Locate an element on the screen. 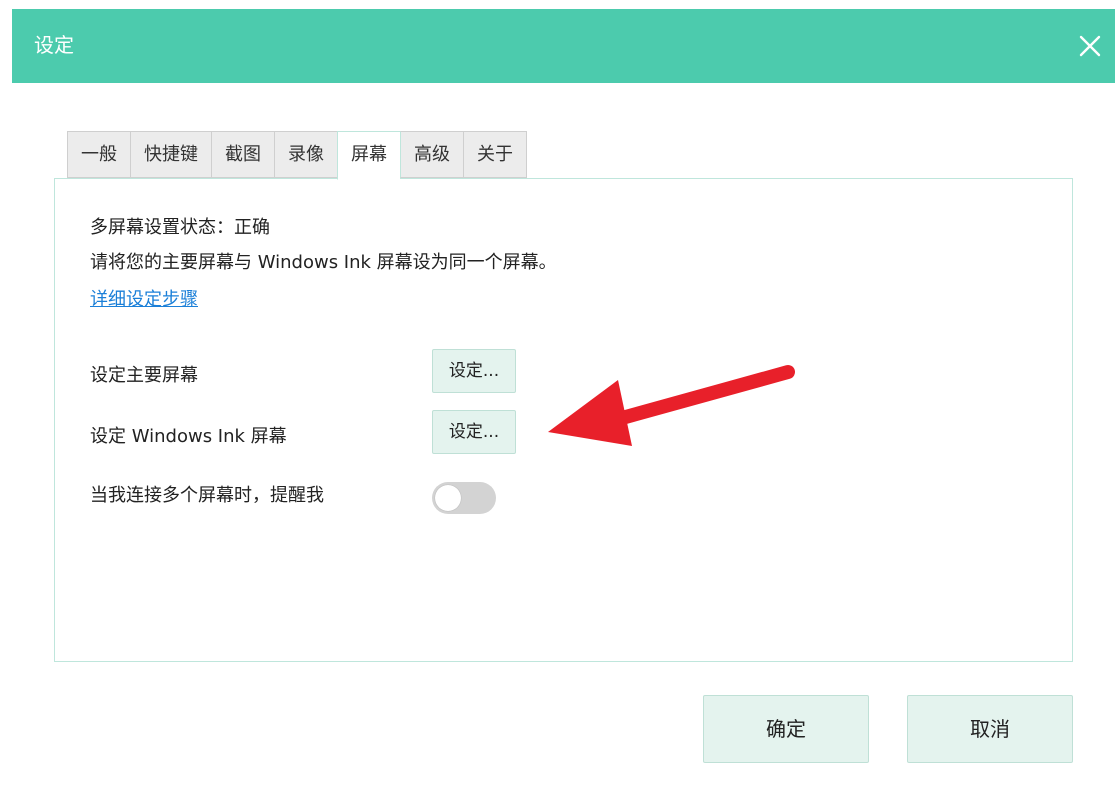 This screenshot has width=1115, height=811. tab-general: 一般 is located at coordinates (98, 154).